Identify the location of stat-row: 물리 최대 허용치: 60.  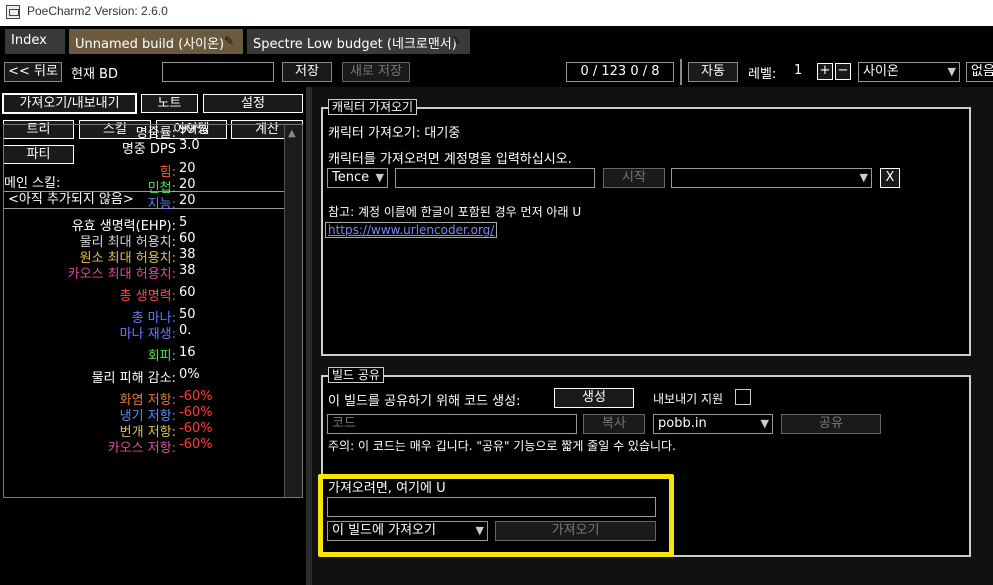
(153, 240).